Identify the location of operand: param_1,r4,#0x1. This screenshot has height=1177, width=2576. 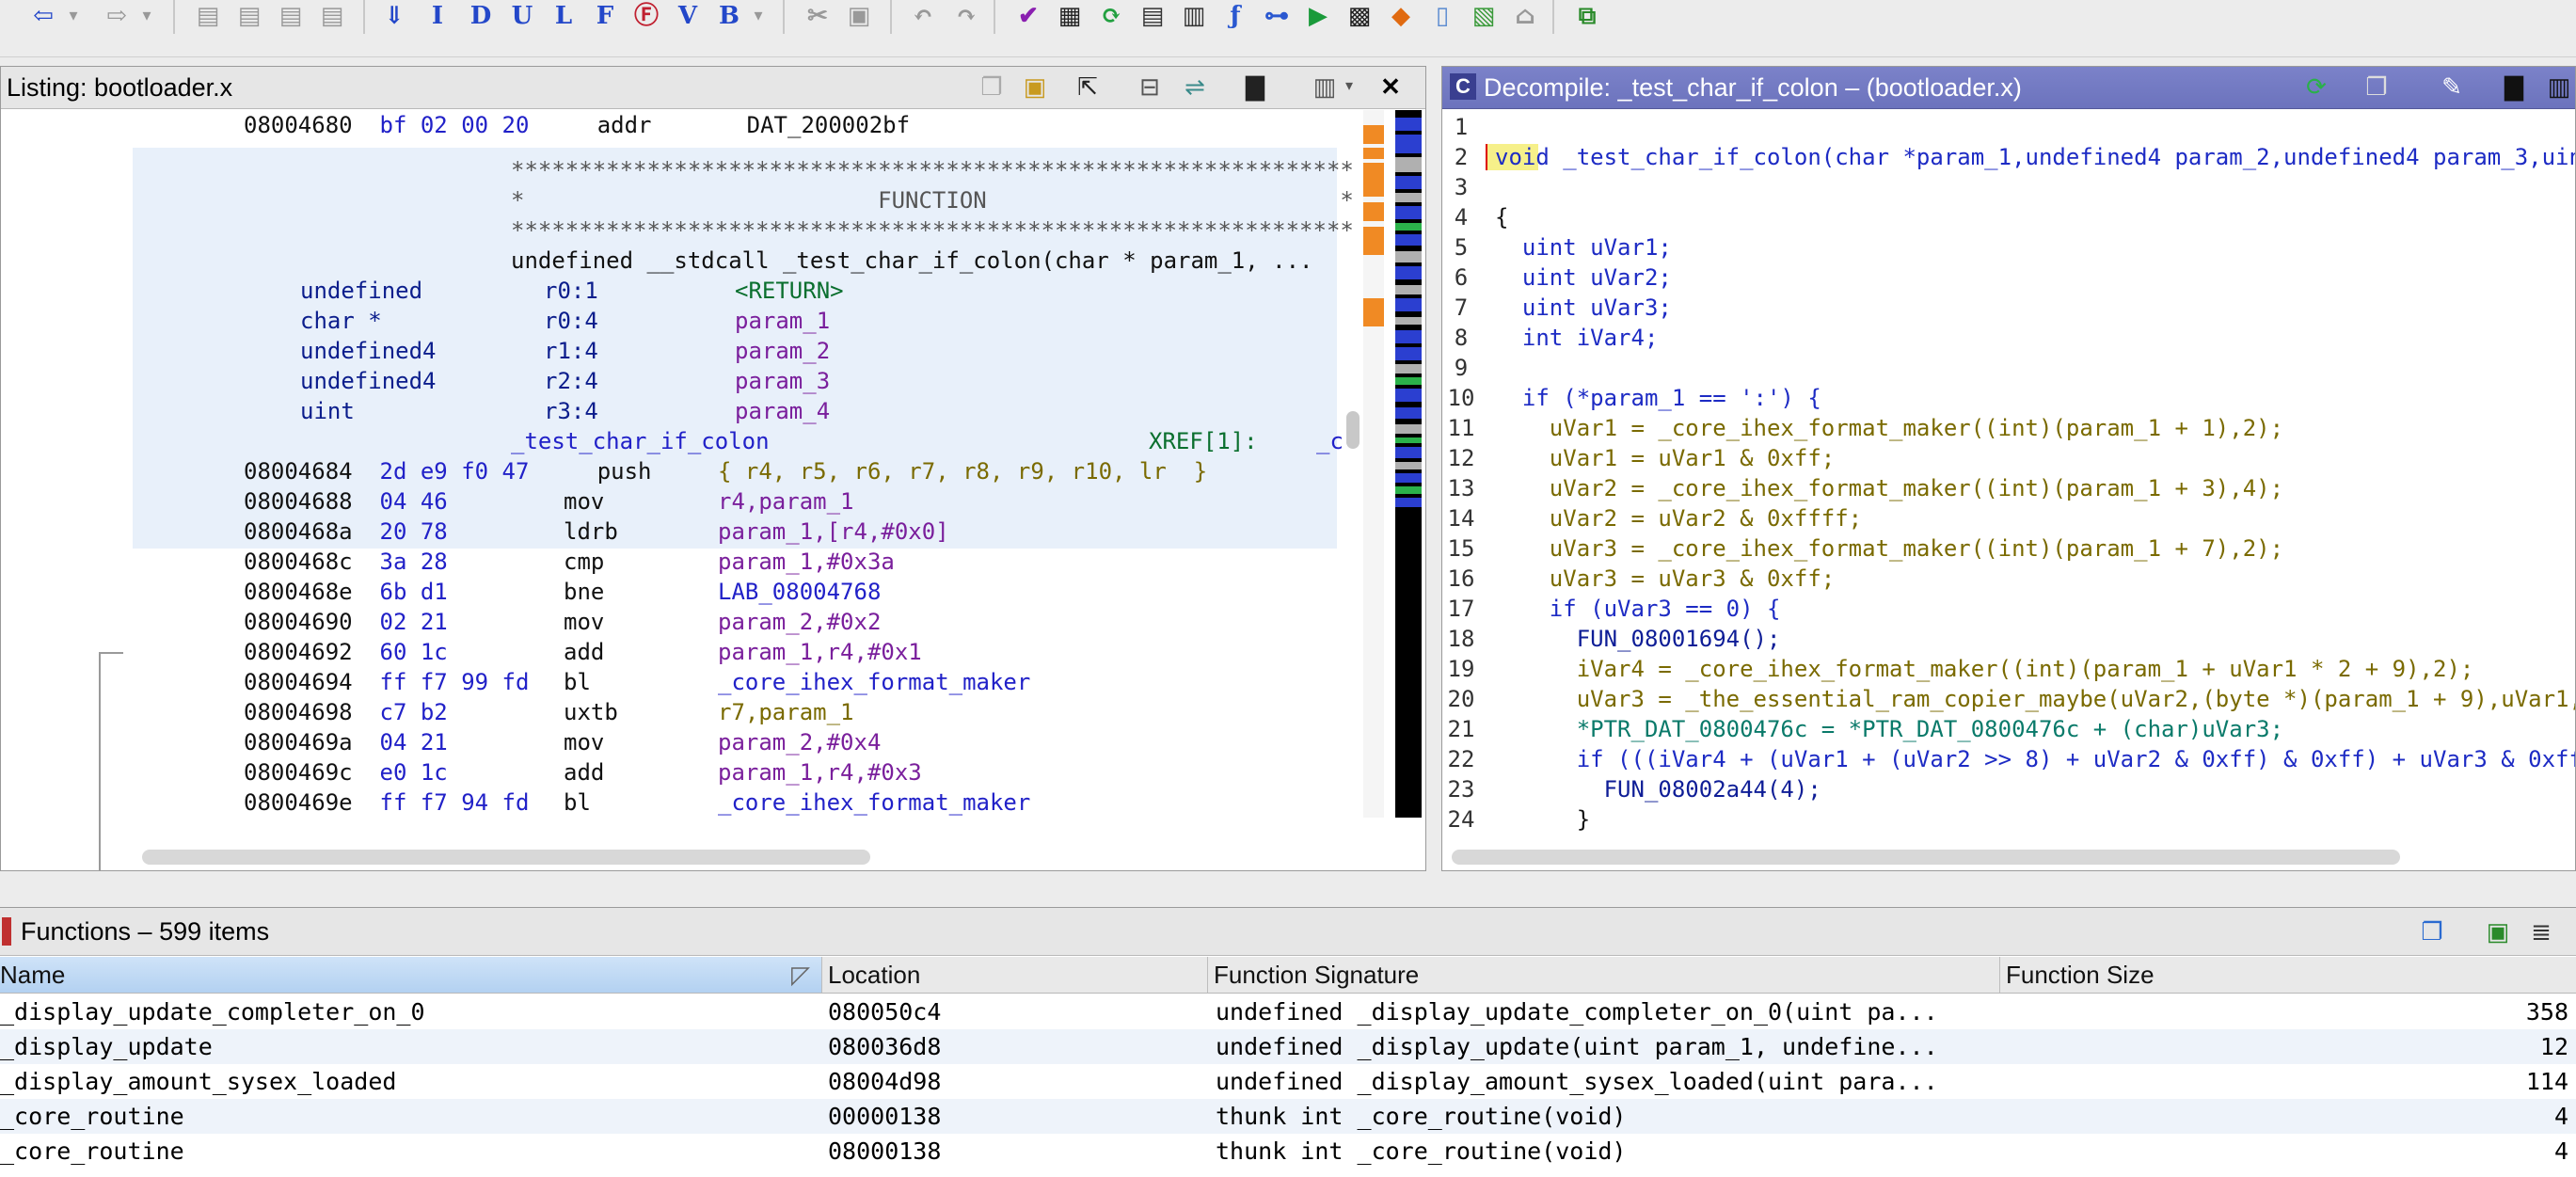
(820, 652).